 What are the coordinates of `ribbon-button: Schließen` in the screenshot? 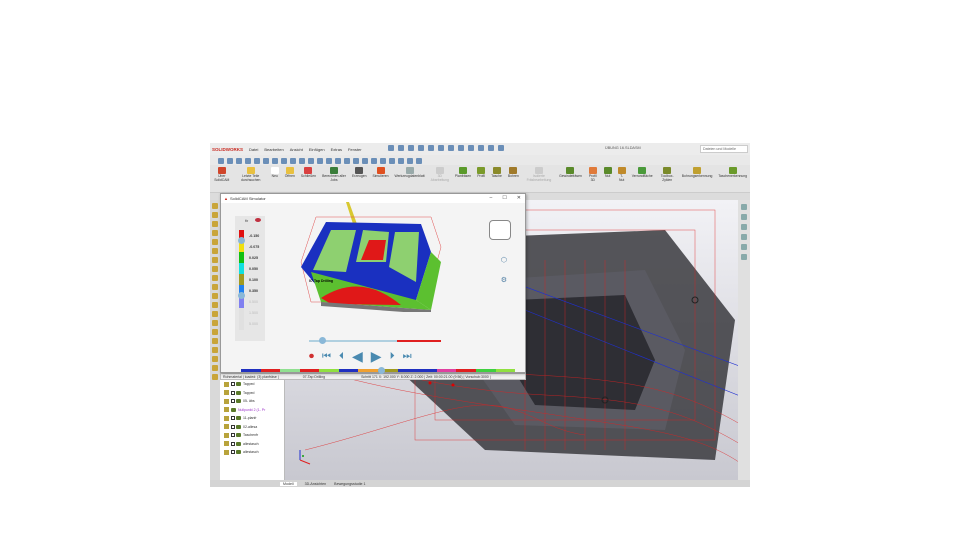 It's located at (308, 173).